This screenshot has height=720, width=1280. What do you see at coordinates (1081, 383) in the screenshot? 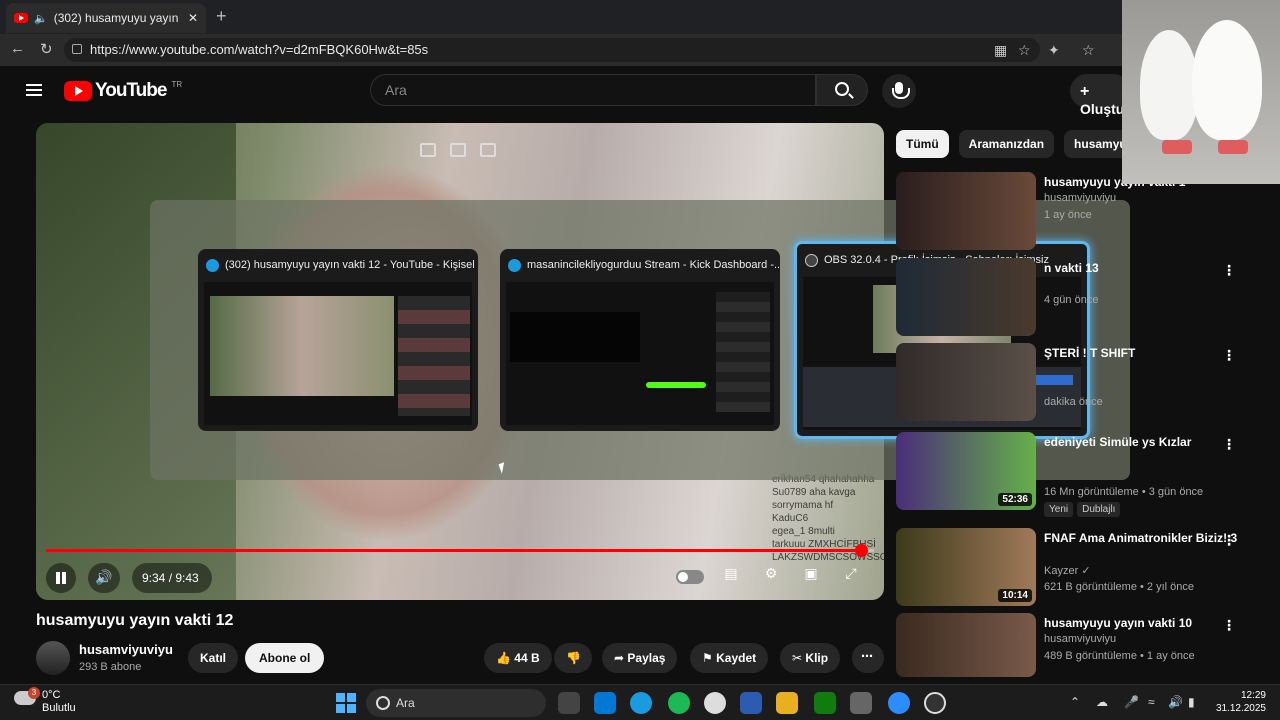
I see `recommendation-item: ŞTERİ ! T SHIFT dakika önce ⋮` at bounding box center [1081, 383].